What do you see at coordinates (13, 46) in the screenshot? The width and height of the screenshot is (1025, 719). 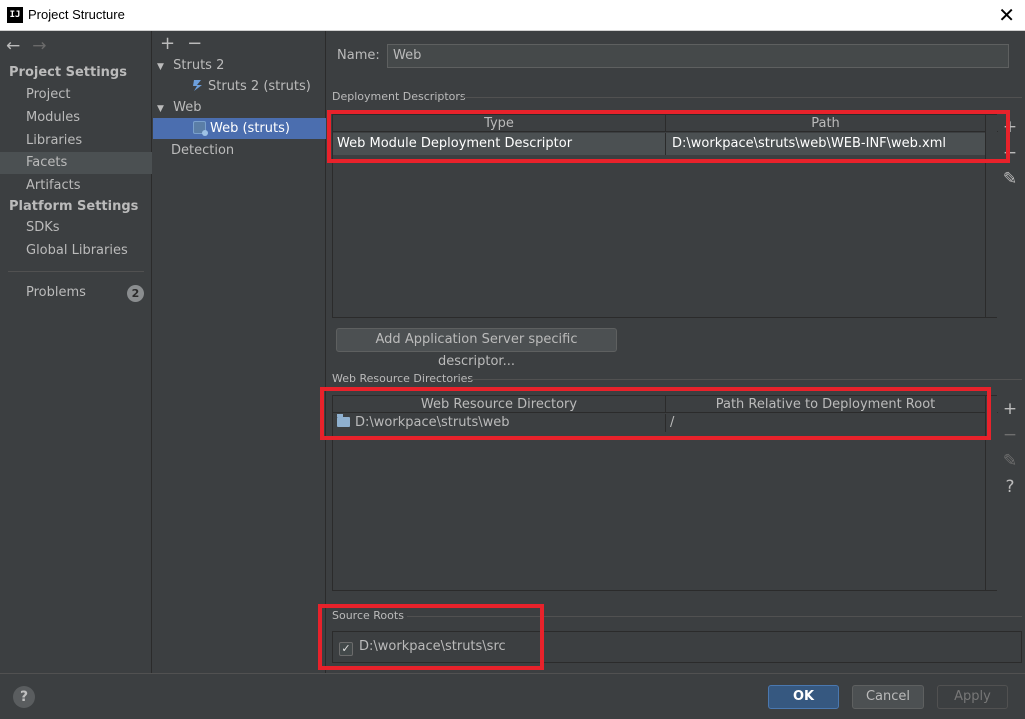 I see `back-arrow-icon: ←` at bounding box center [13, 46].